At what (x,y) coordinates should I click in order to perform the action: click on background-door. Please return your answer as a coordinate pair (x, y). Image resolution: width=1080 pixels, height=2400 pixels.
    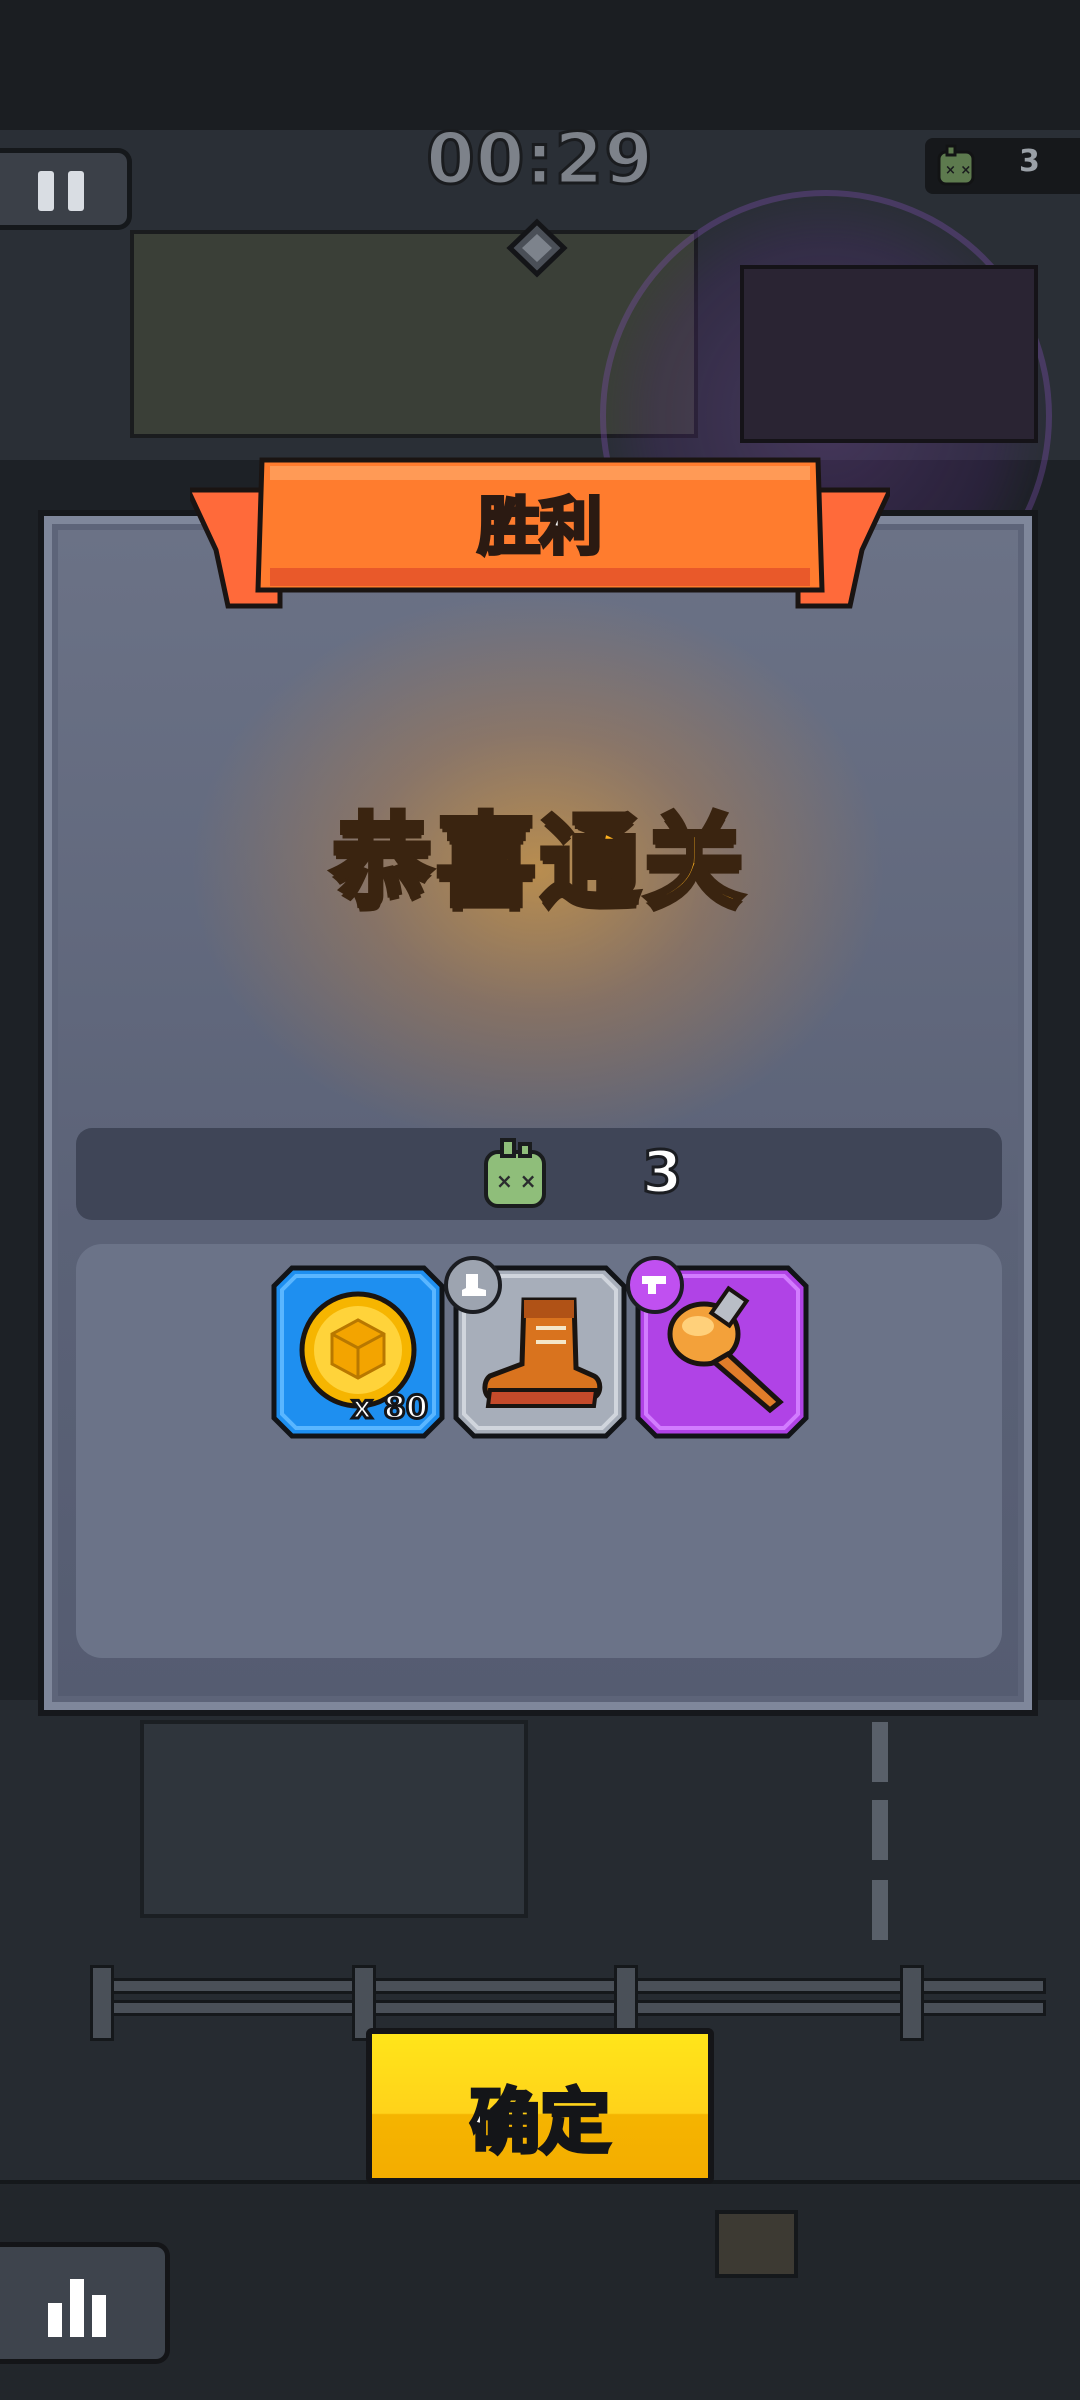
    Looking at the image, I should click on (889, 354).